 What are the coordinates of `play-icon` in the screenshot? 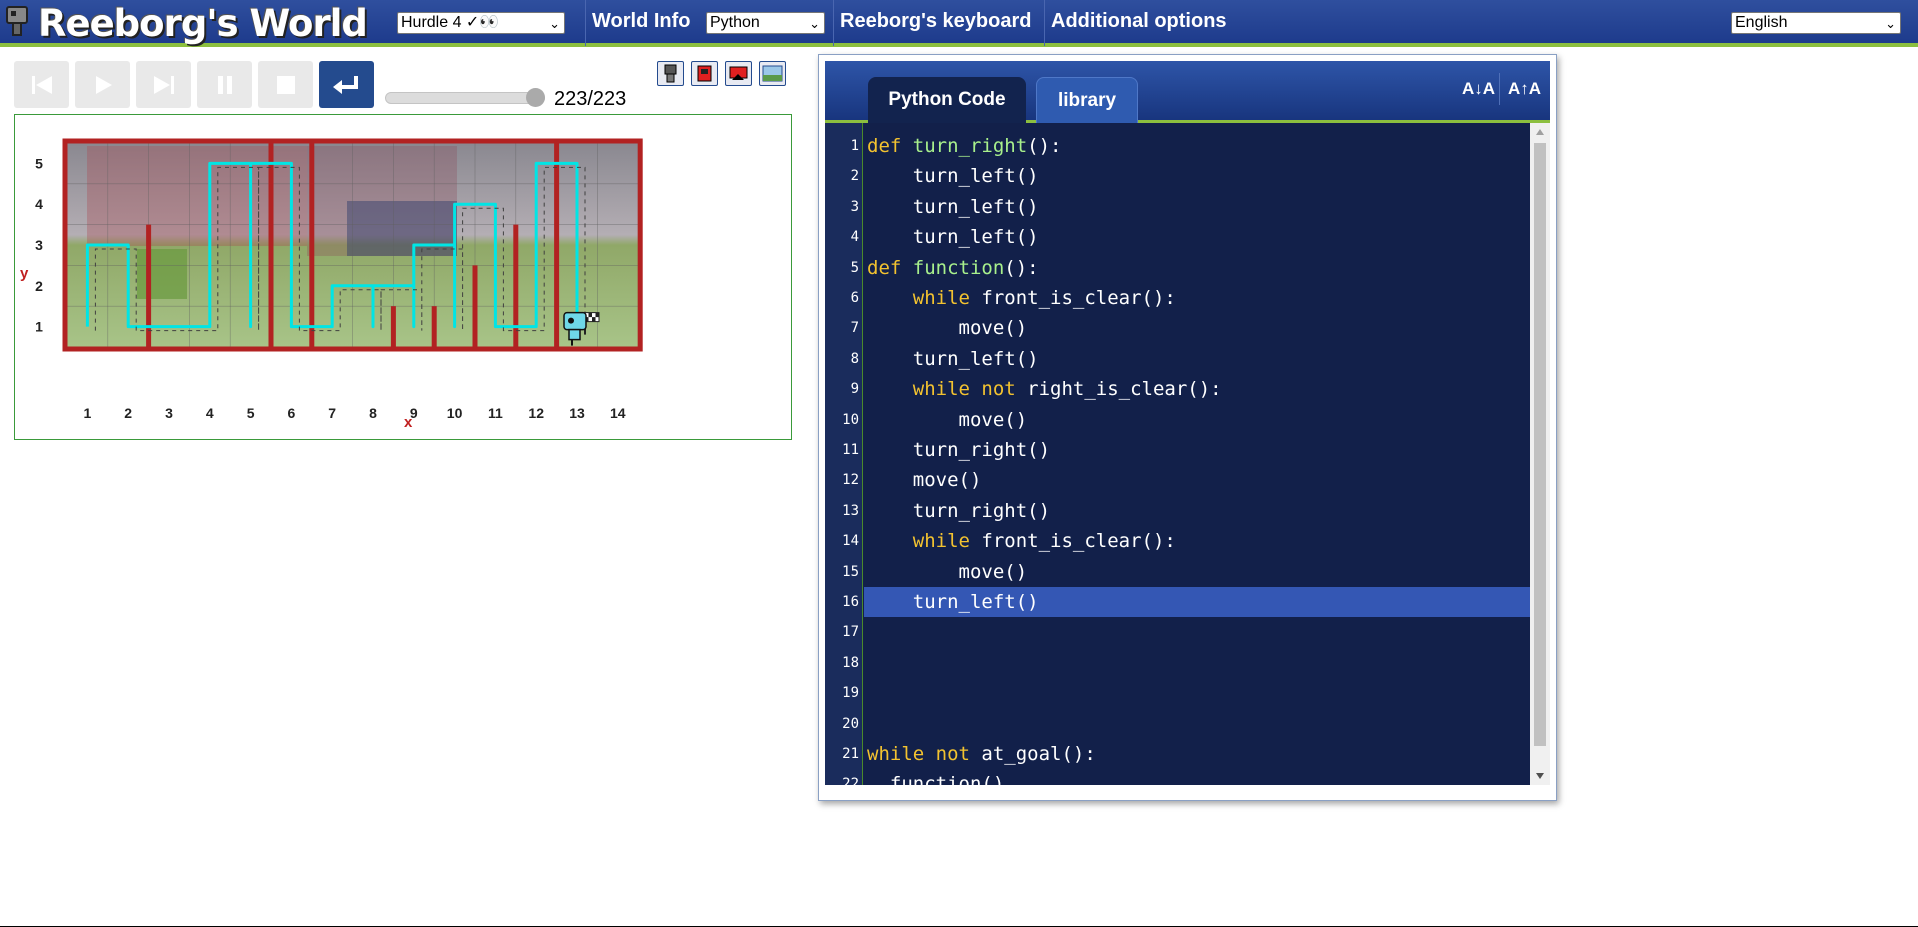 It's located at (104, 85).